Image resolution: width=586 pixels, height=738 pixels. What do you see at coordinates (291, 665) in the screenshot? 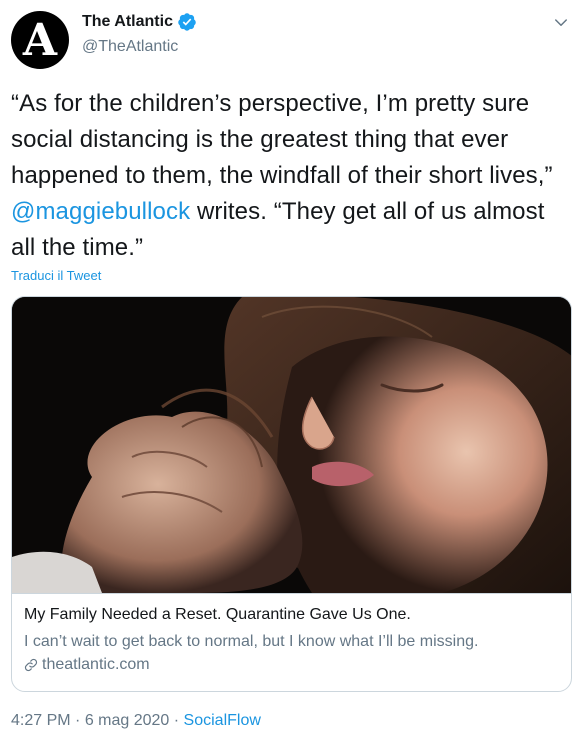
I see `card-domain-row: theatlantic.com` at bounding box center [291, 665].